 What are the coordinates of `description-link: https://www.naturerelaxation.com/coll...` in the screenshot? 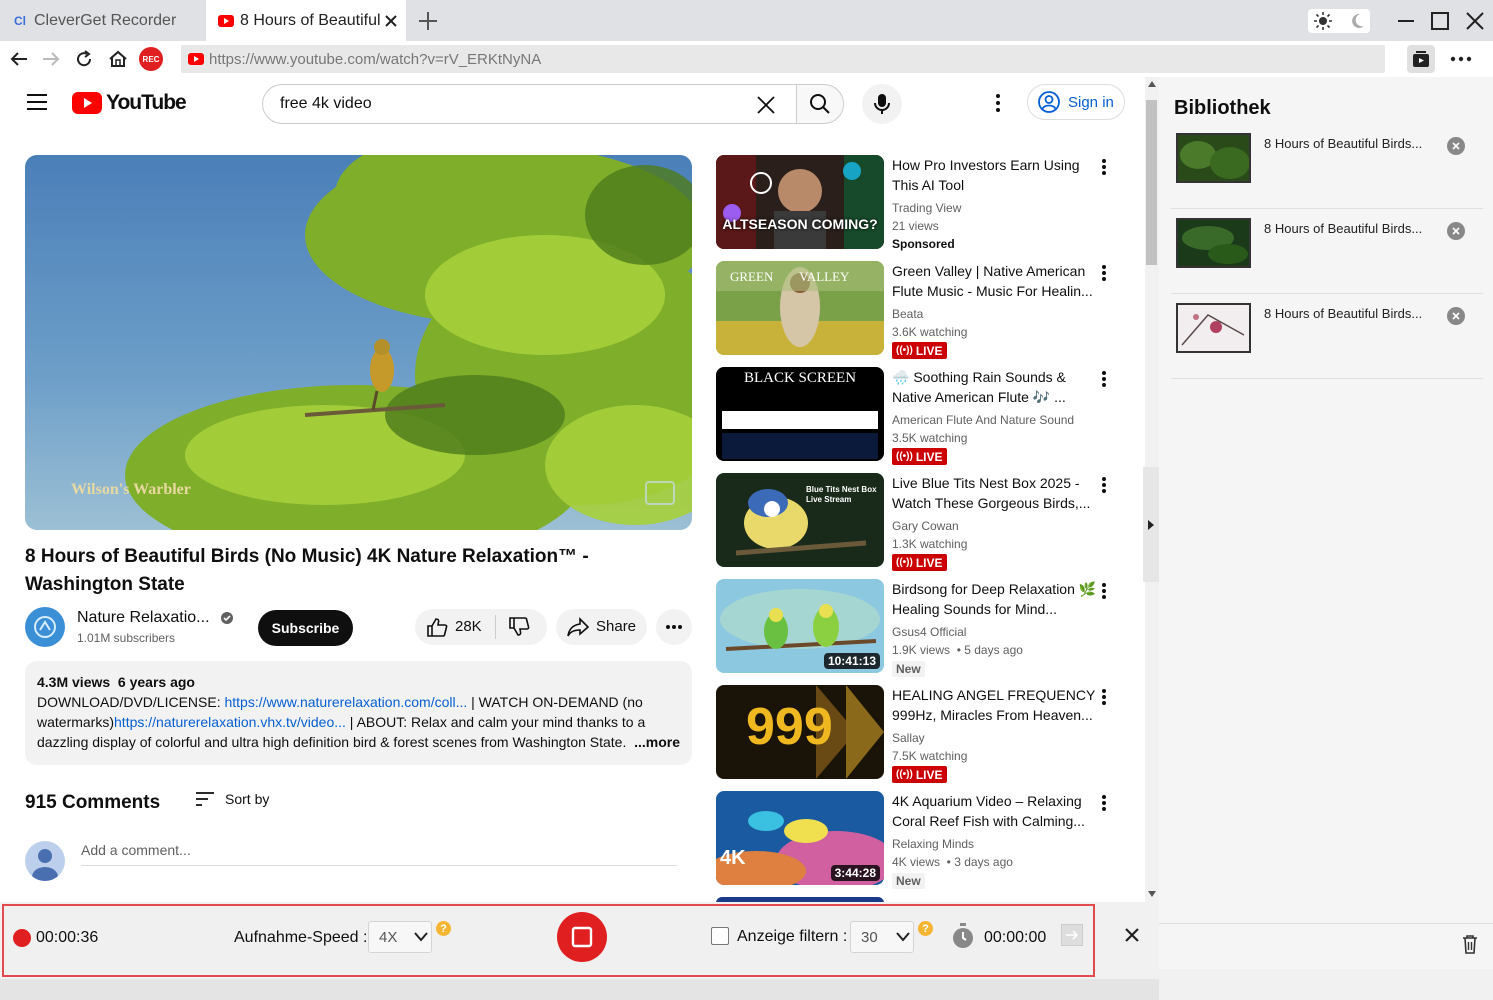 It's located at (345, 702).